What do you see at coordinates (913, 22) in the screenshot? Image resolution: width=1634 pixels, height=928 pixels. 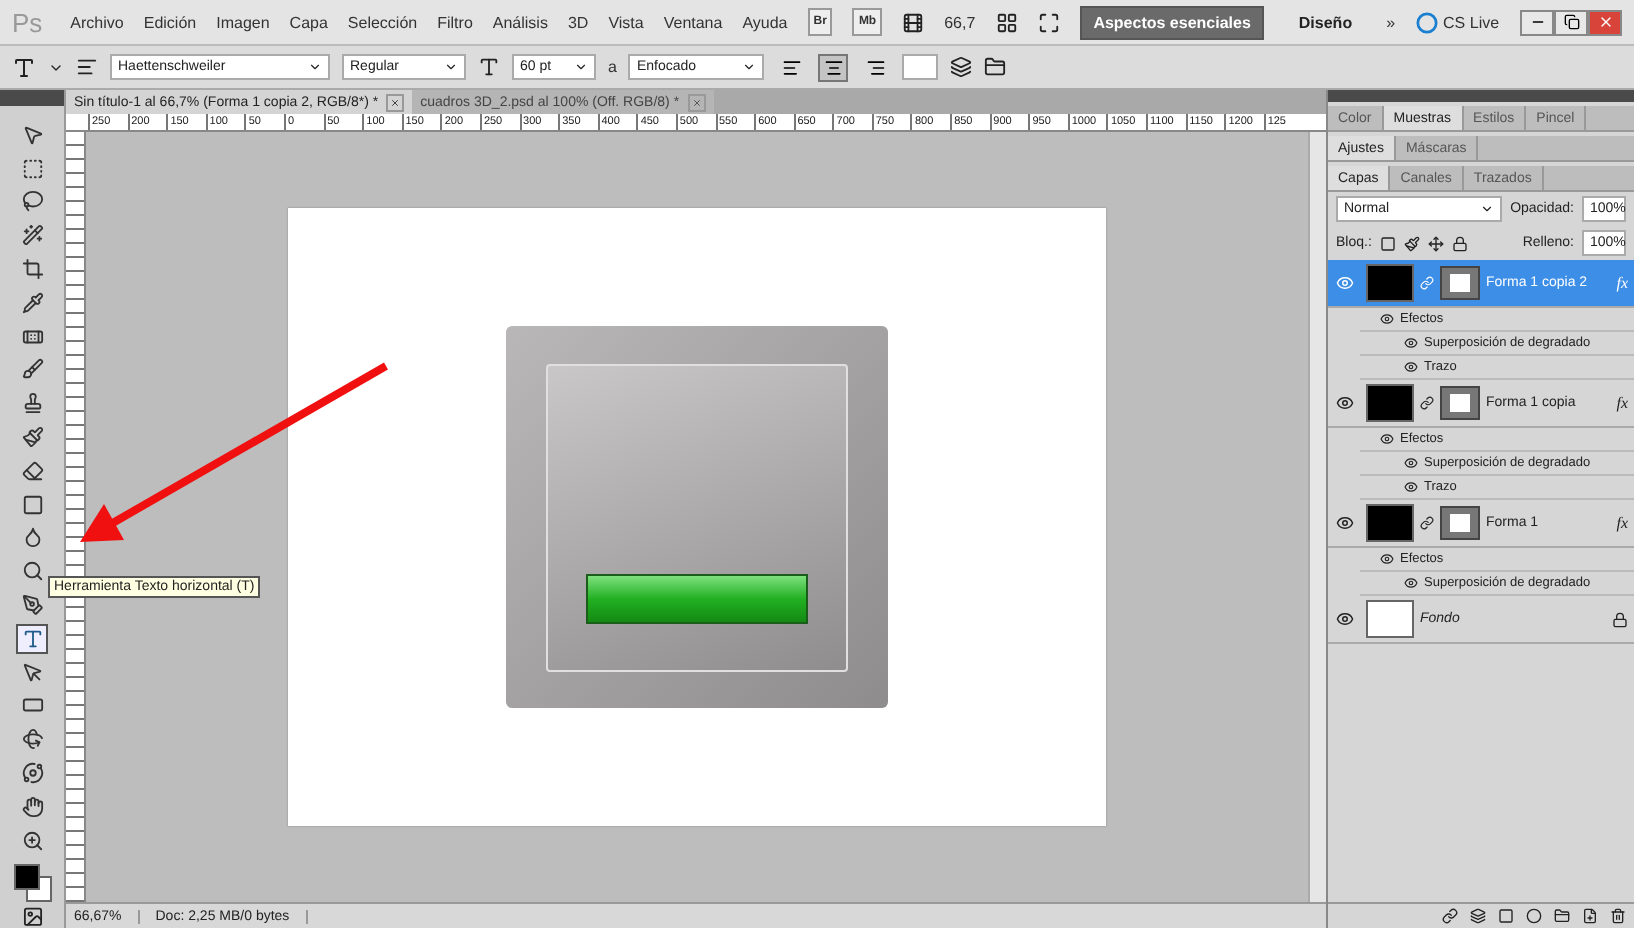 I see `film-icon` at bounding box center [913, 22].